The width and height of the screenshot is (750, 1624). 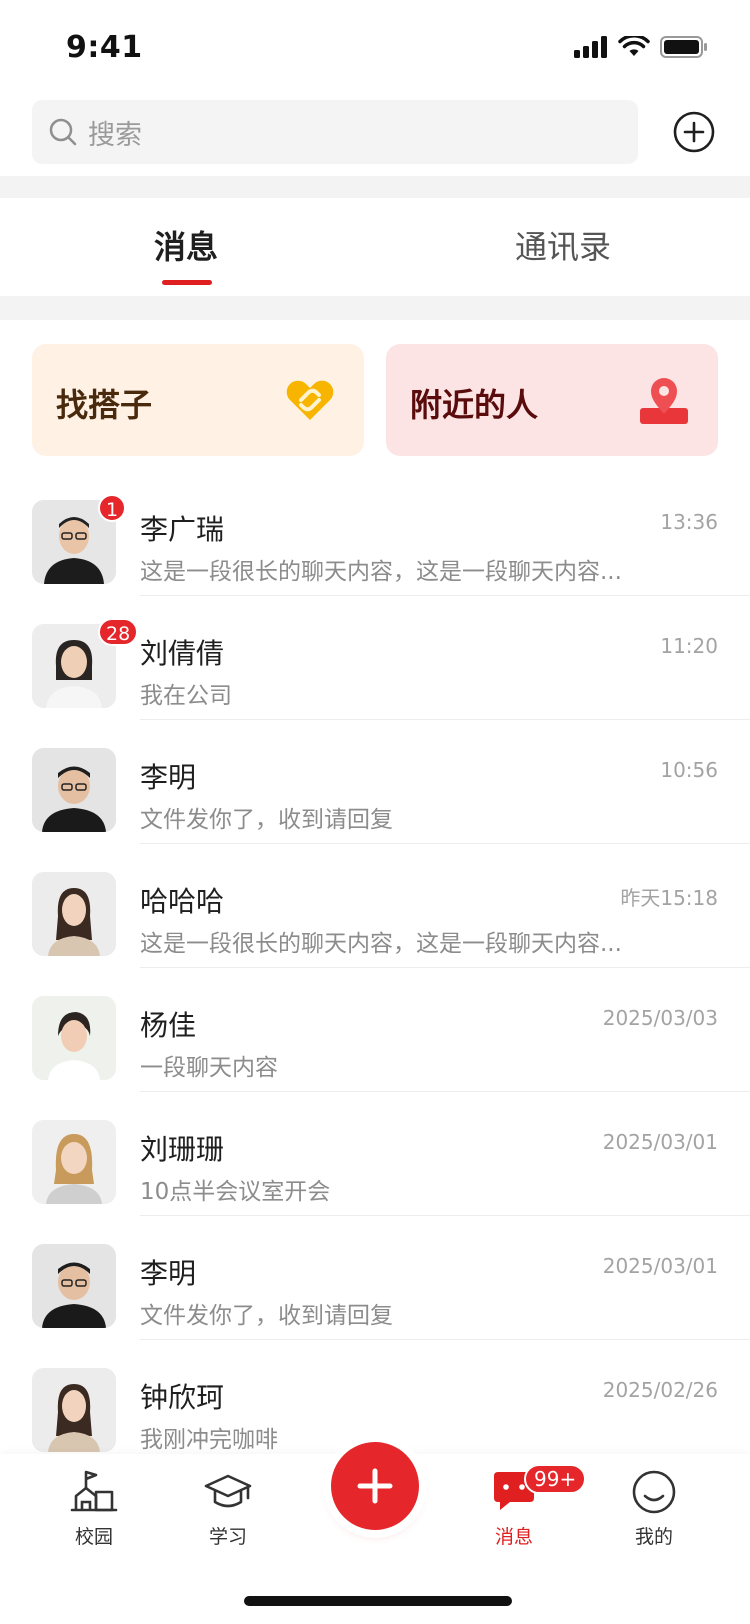 I want to click on nav-campus: 校园, so click(x=94, y=1508).